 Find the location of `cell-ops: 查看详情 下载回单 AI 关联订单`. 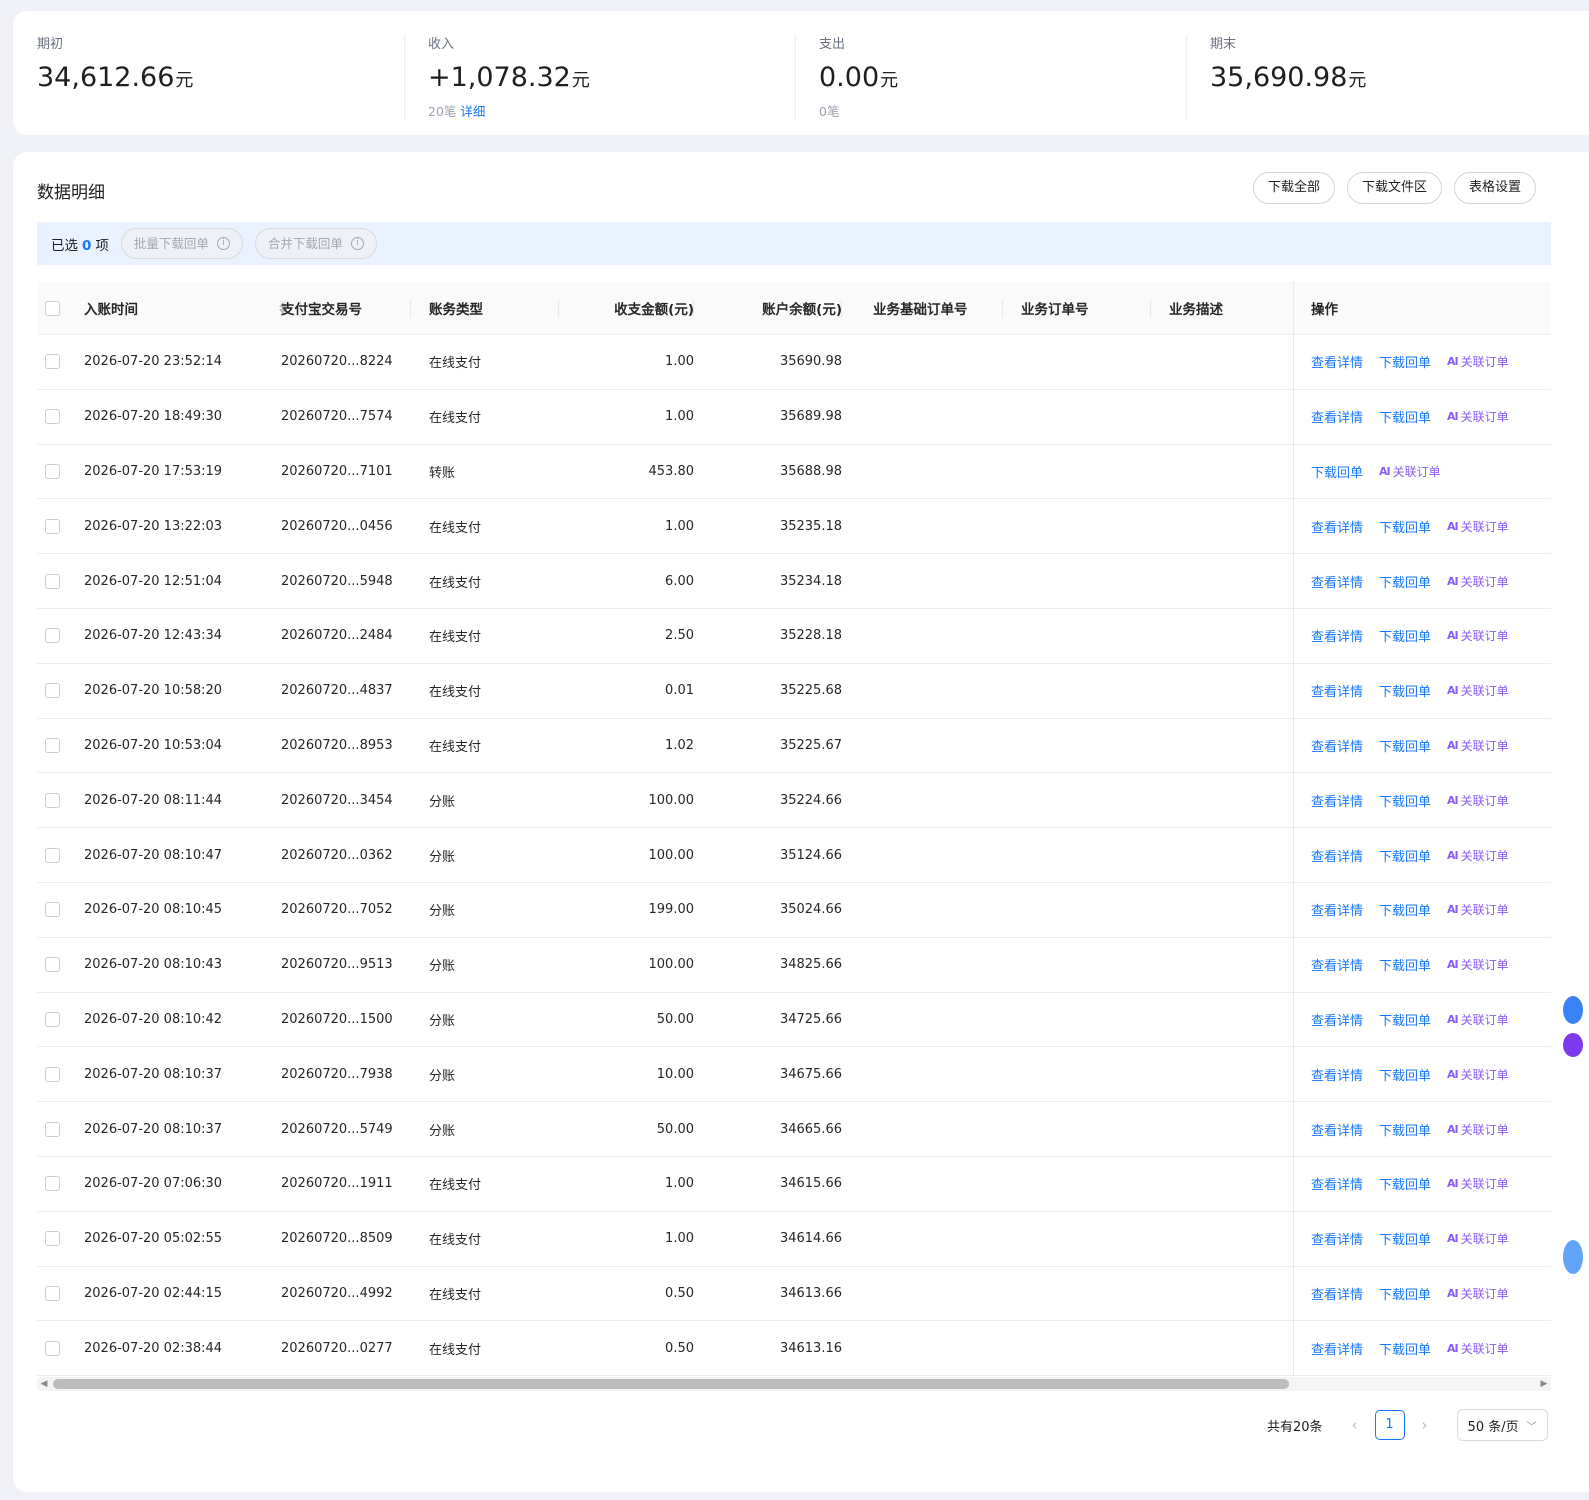

cell-ops: 查看详情 下载回单 AI 关联订单 is located at coordinates (1422, 1348).